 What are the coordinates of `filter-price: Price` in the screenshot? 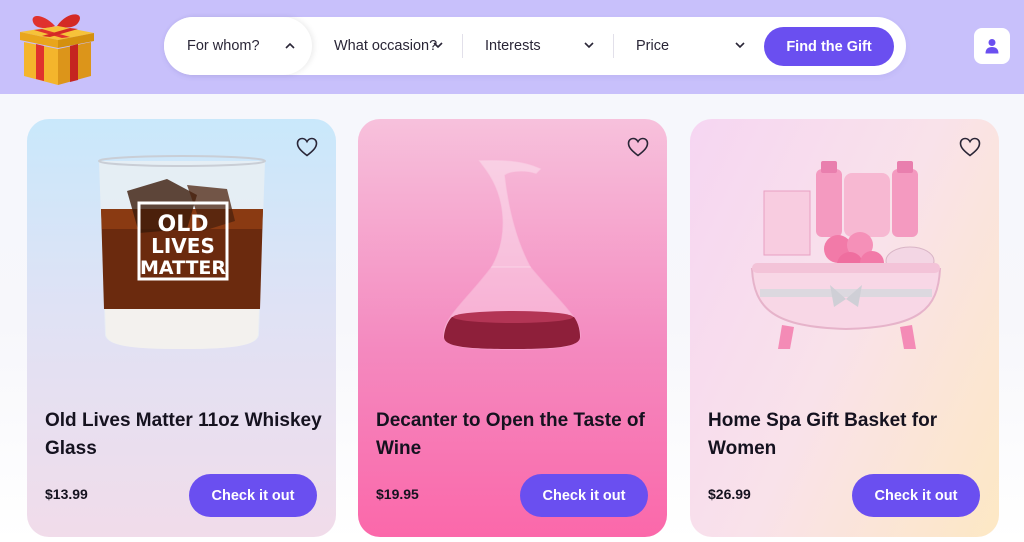 It's located at (689, 46).